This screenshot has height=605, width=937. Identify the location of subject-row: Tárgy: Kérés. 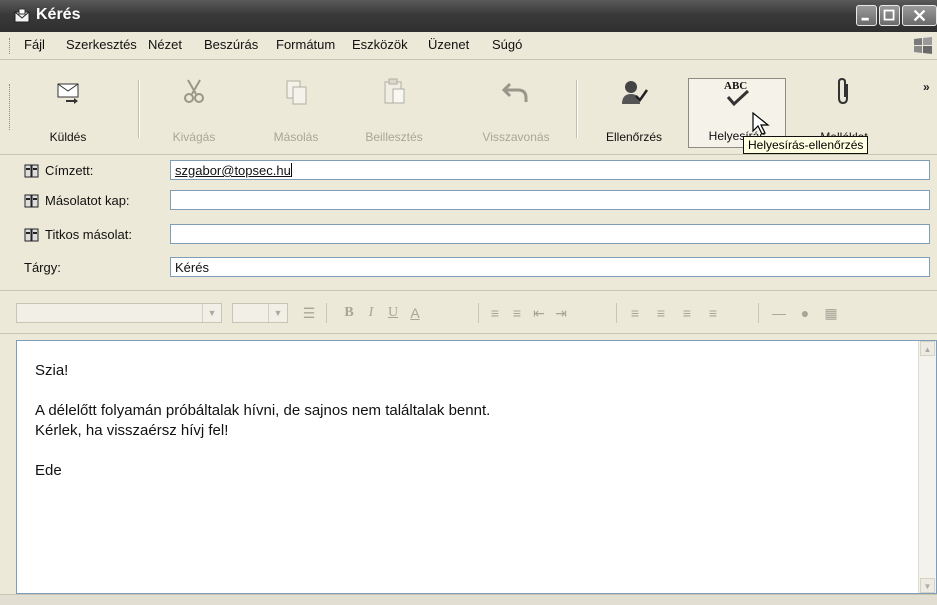
(468, 268).